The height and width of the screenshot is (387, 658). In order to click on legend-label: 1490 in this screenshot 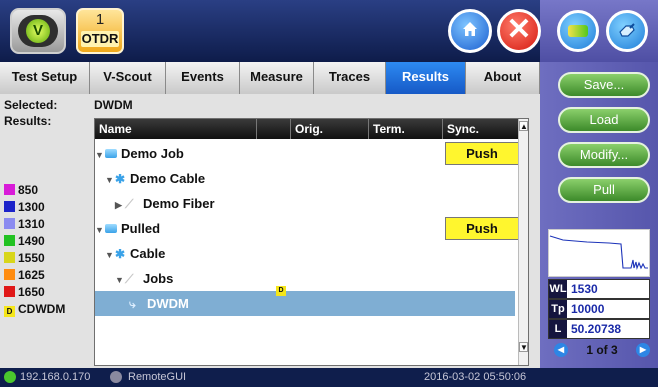, I will do `click(31, 241)`.